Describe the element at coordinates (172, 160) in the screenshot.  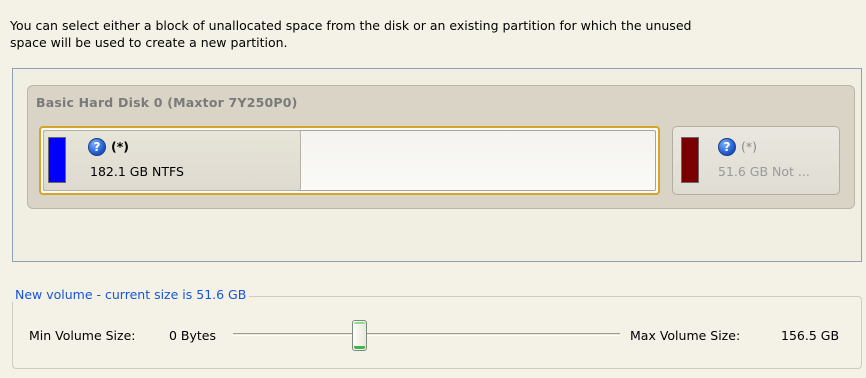
I see `partition-1-used-space: ? (*) 182.1 GB NTFS` at that location.